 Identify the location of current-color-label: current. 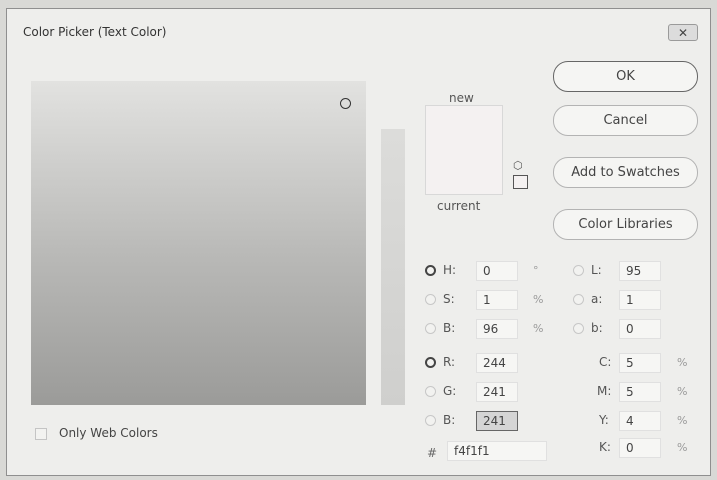
(459, 206).